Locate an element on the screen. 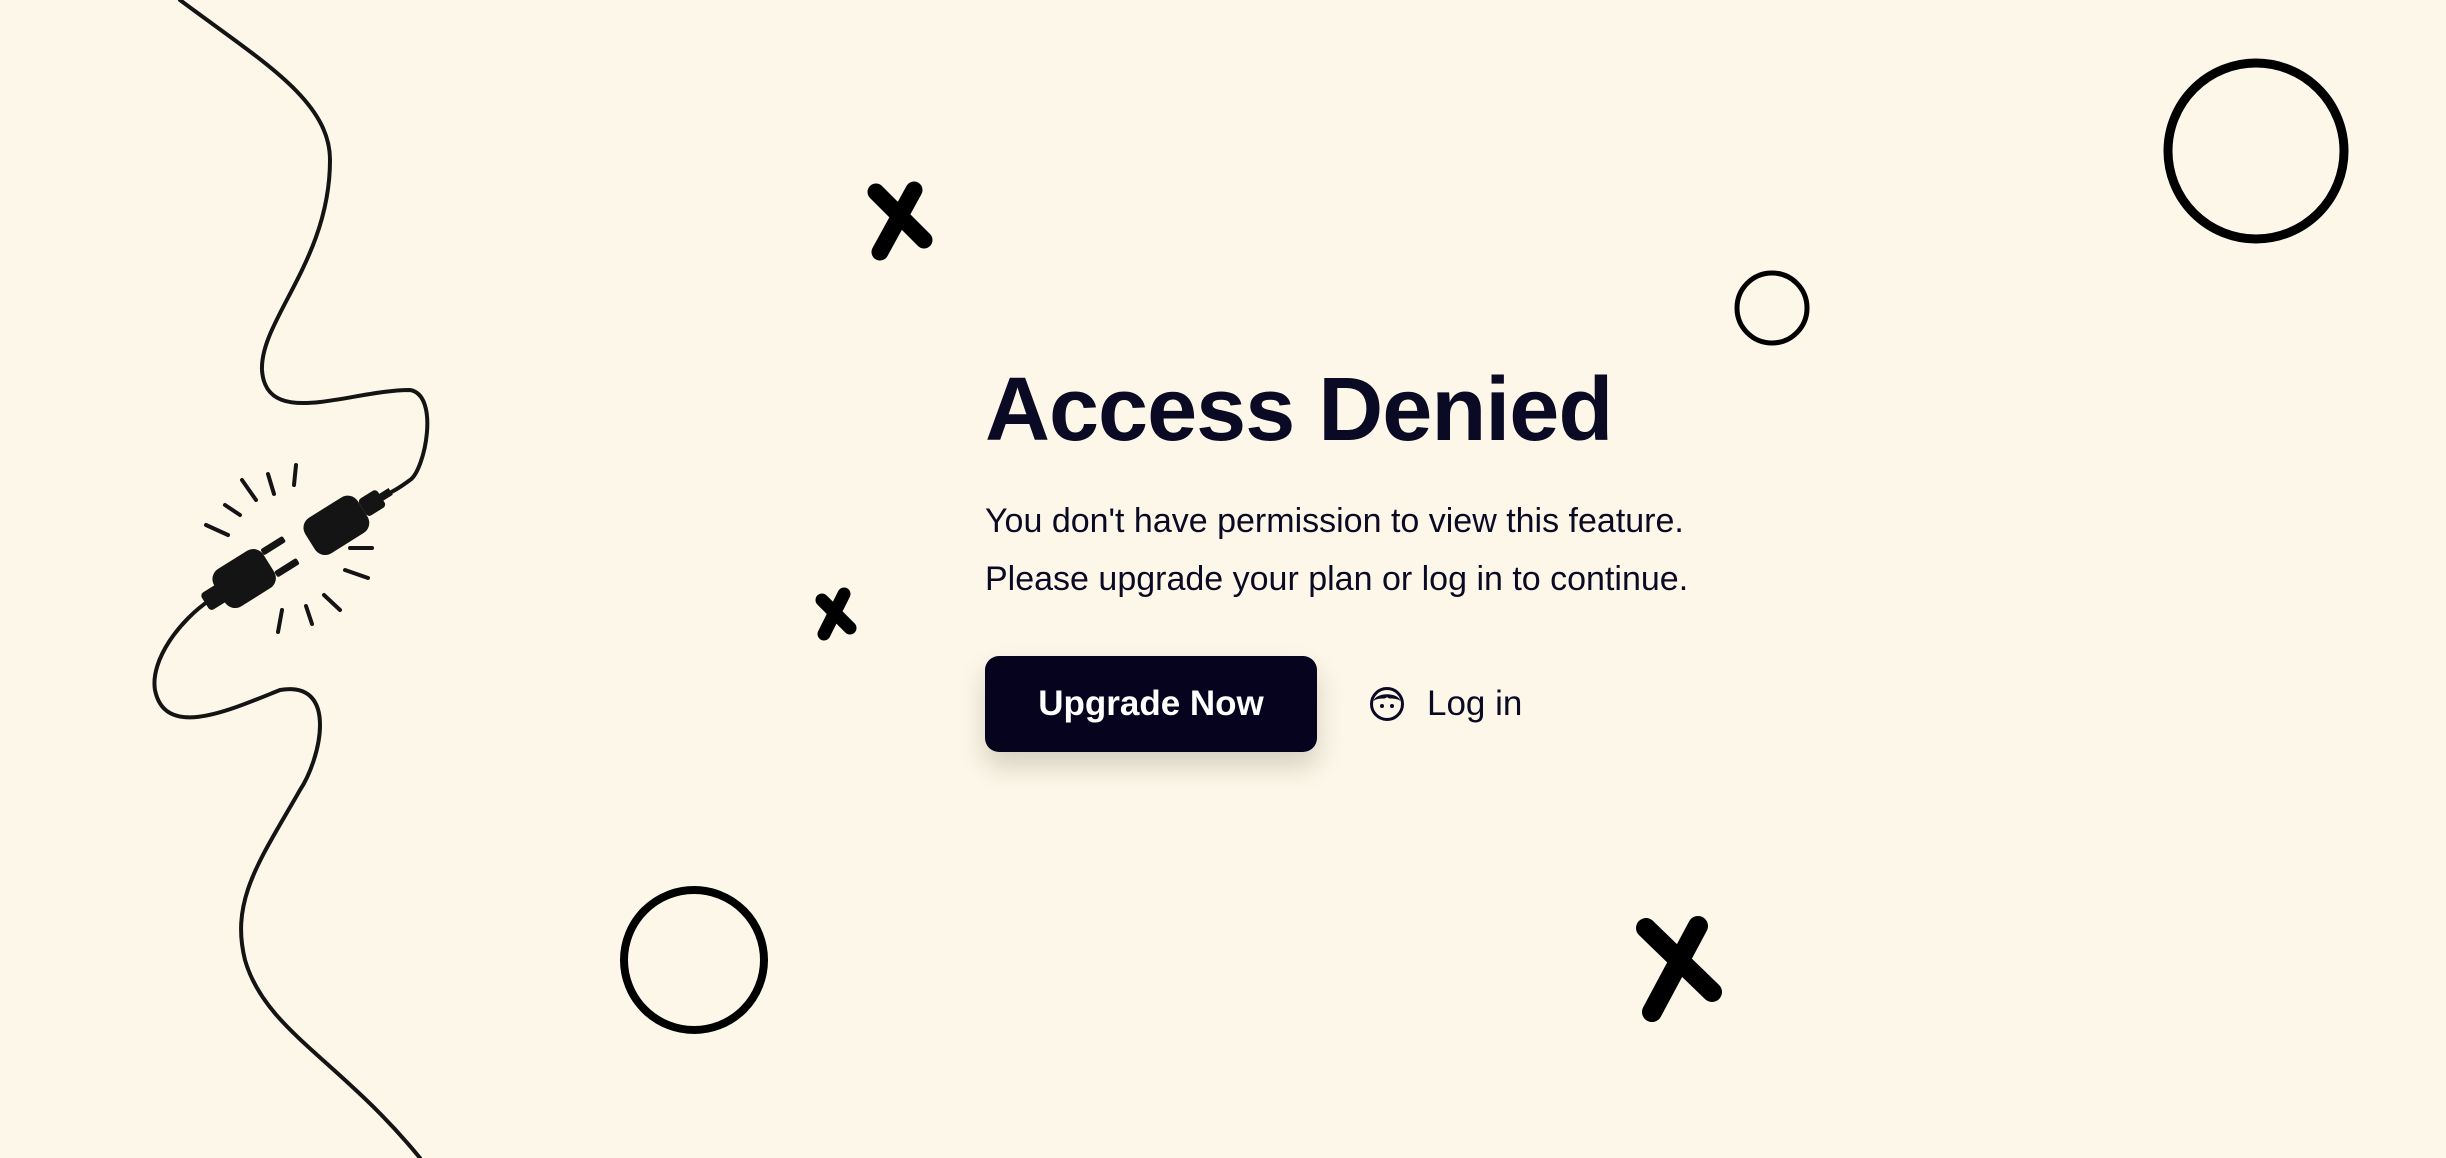  upgrade-now-button: Upgrade Now is located at coordinates (1151, 704).